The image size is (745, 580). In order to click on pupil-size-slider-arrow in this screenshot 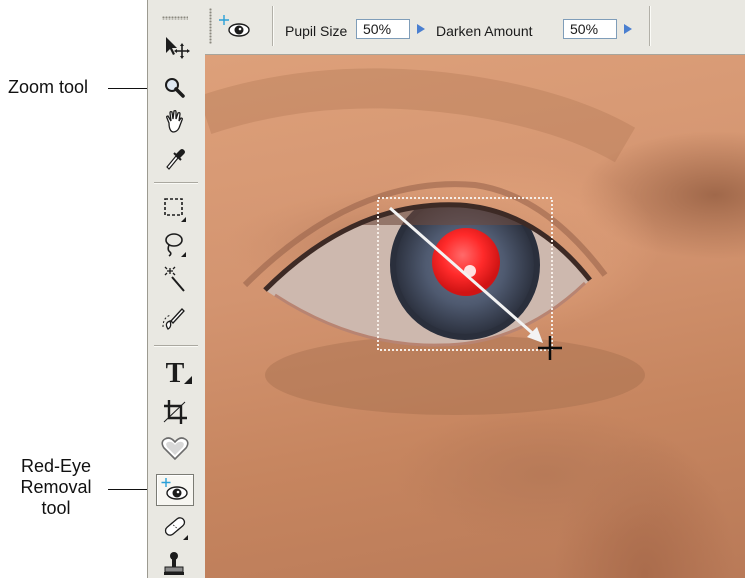, I will do `click(421, 29)`.